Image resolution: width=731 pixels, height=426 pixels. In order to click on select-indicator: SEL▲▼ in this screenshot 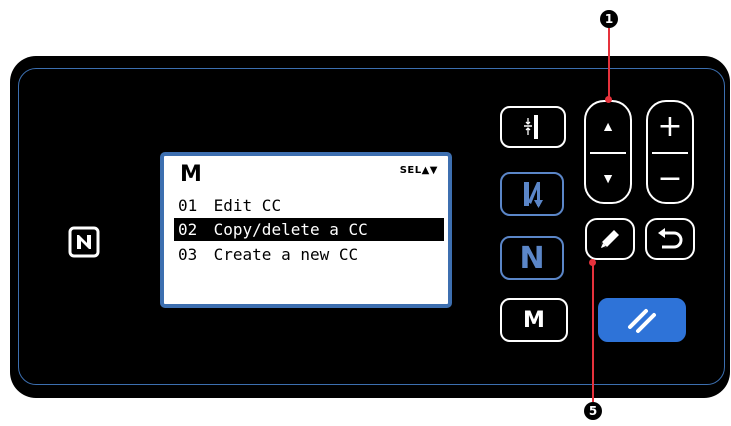, I will do `click(418, 170)`.